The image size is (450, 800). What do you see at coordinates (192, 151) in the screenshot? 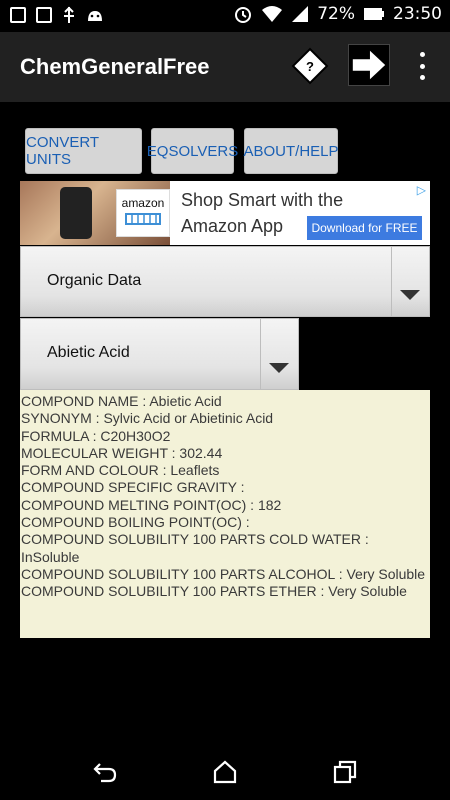
I see `eqsolvers-button: EQSOLVERS` at bounding box center [192, 151].